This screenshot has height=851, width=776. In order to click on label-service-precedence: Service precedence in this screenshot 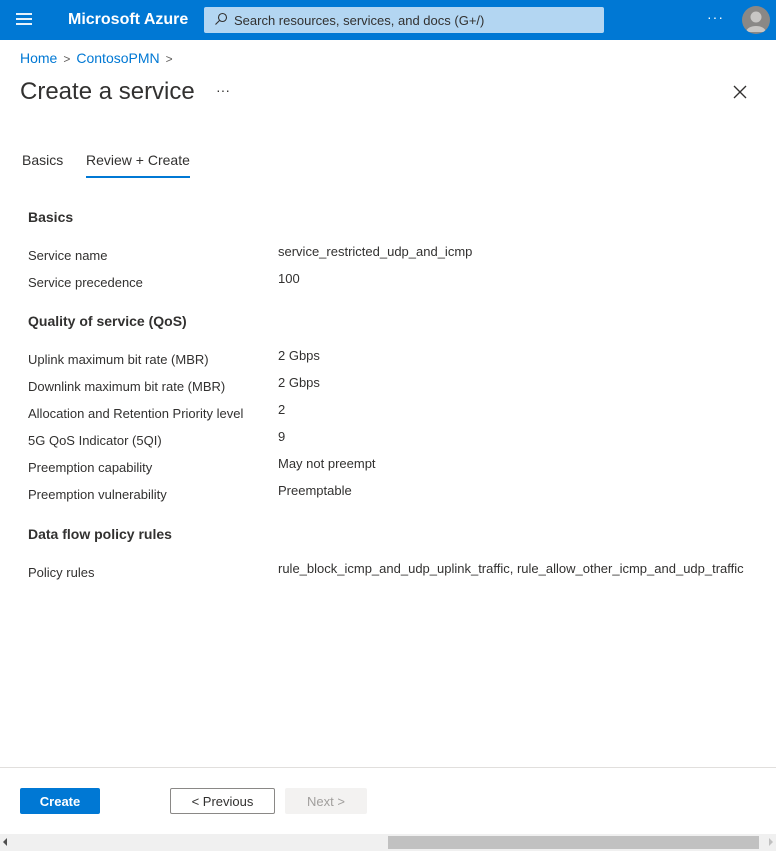, I will do `click(85, 282)`.